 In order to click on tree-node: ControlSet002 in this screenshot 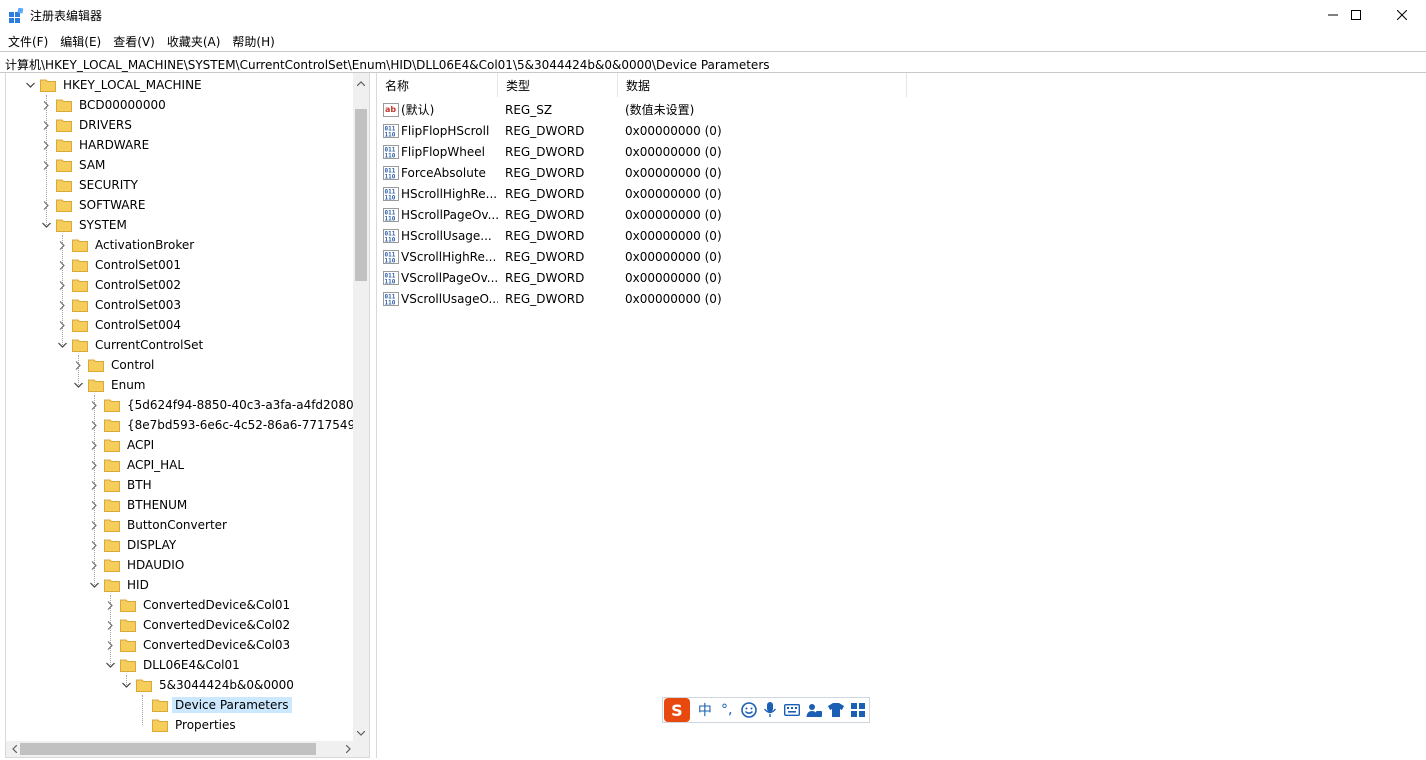, I will do `click(120, 285)`.